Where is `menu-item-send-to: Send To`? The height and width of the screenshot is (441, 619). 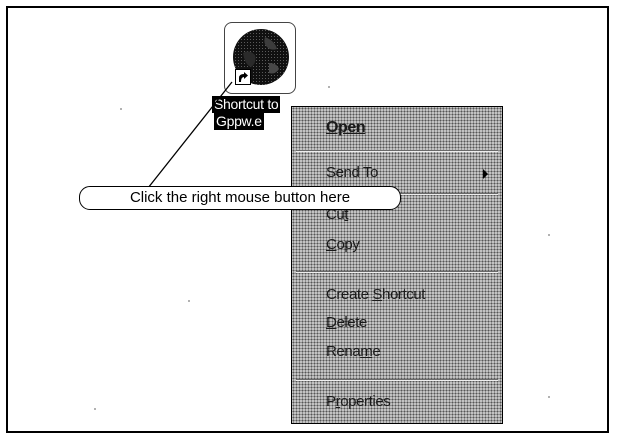
menu-item-send-to: Send To is located at coordinates (352, 172).